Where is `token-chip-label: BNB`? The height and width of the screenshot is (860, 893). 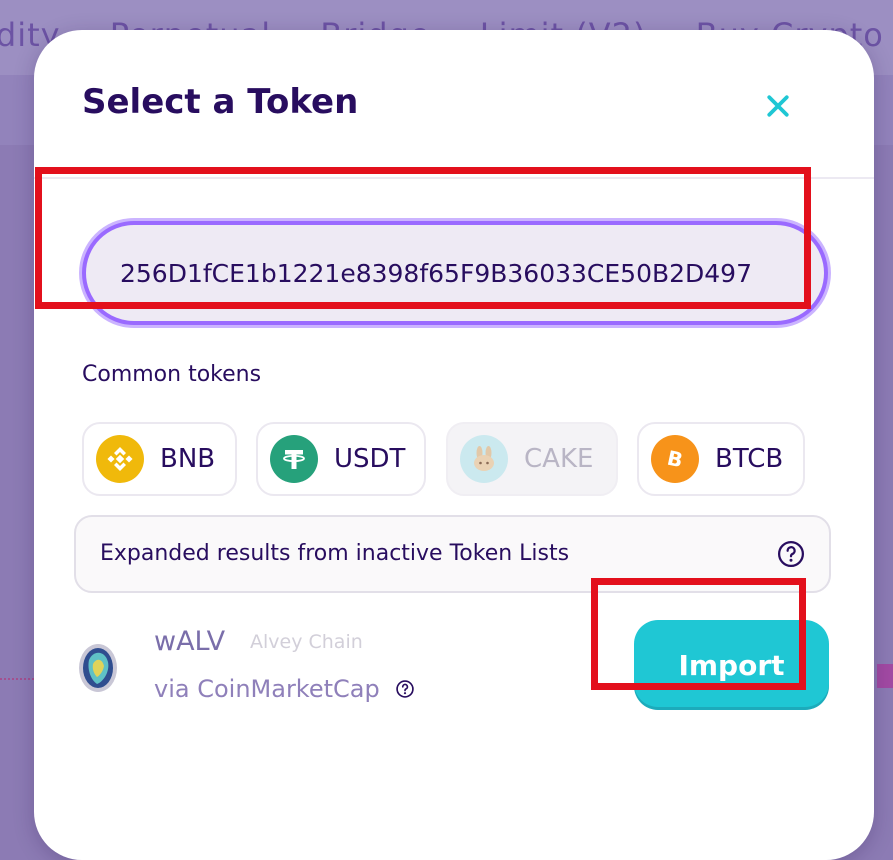 token-chip-label: BNB is located at coordinates (188, 459).